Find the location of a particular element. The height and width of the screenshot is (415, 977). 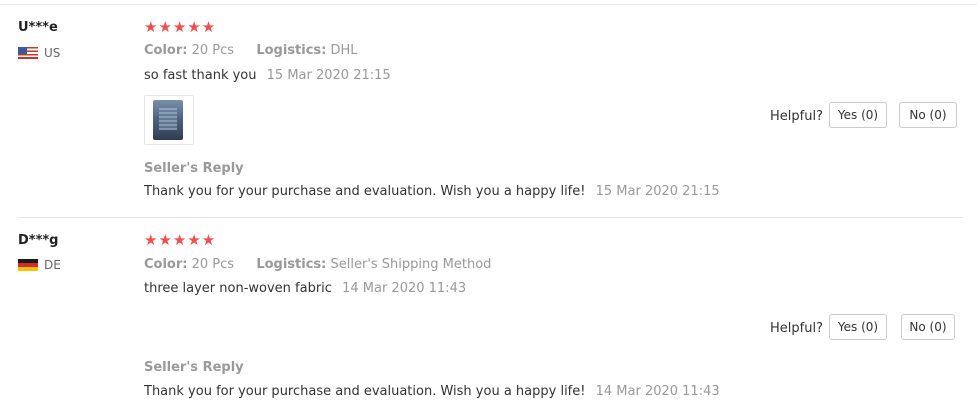

review-comment: so fast thank you 15 Mar 2020 21:15 is located at coordinates (267, 75).